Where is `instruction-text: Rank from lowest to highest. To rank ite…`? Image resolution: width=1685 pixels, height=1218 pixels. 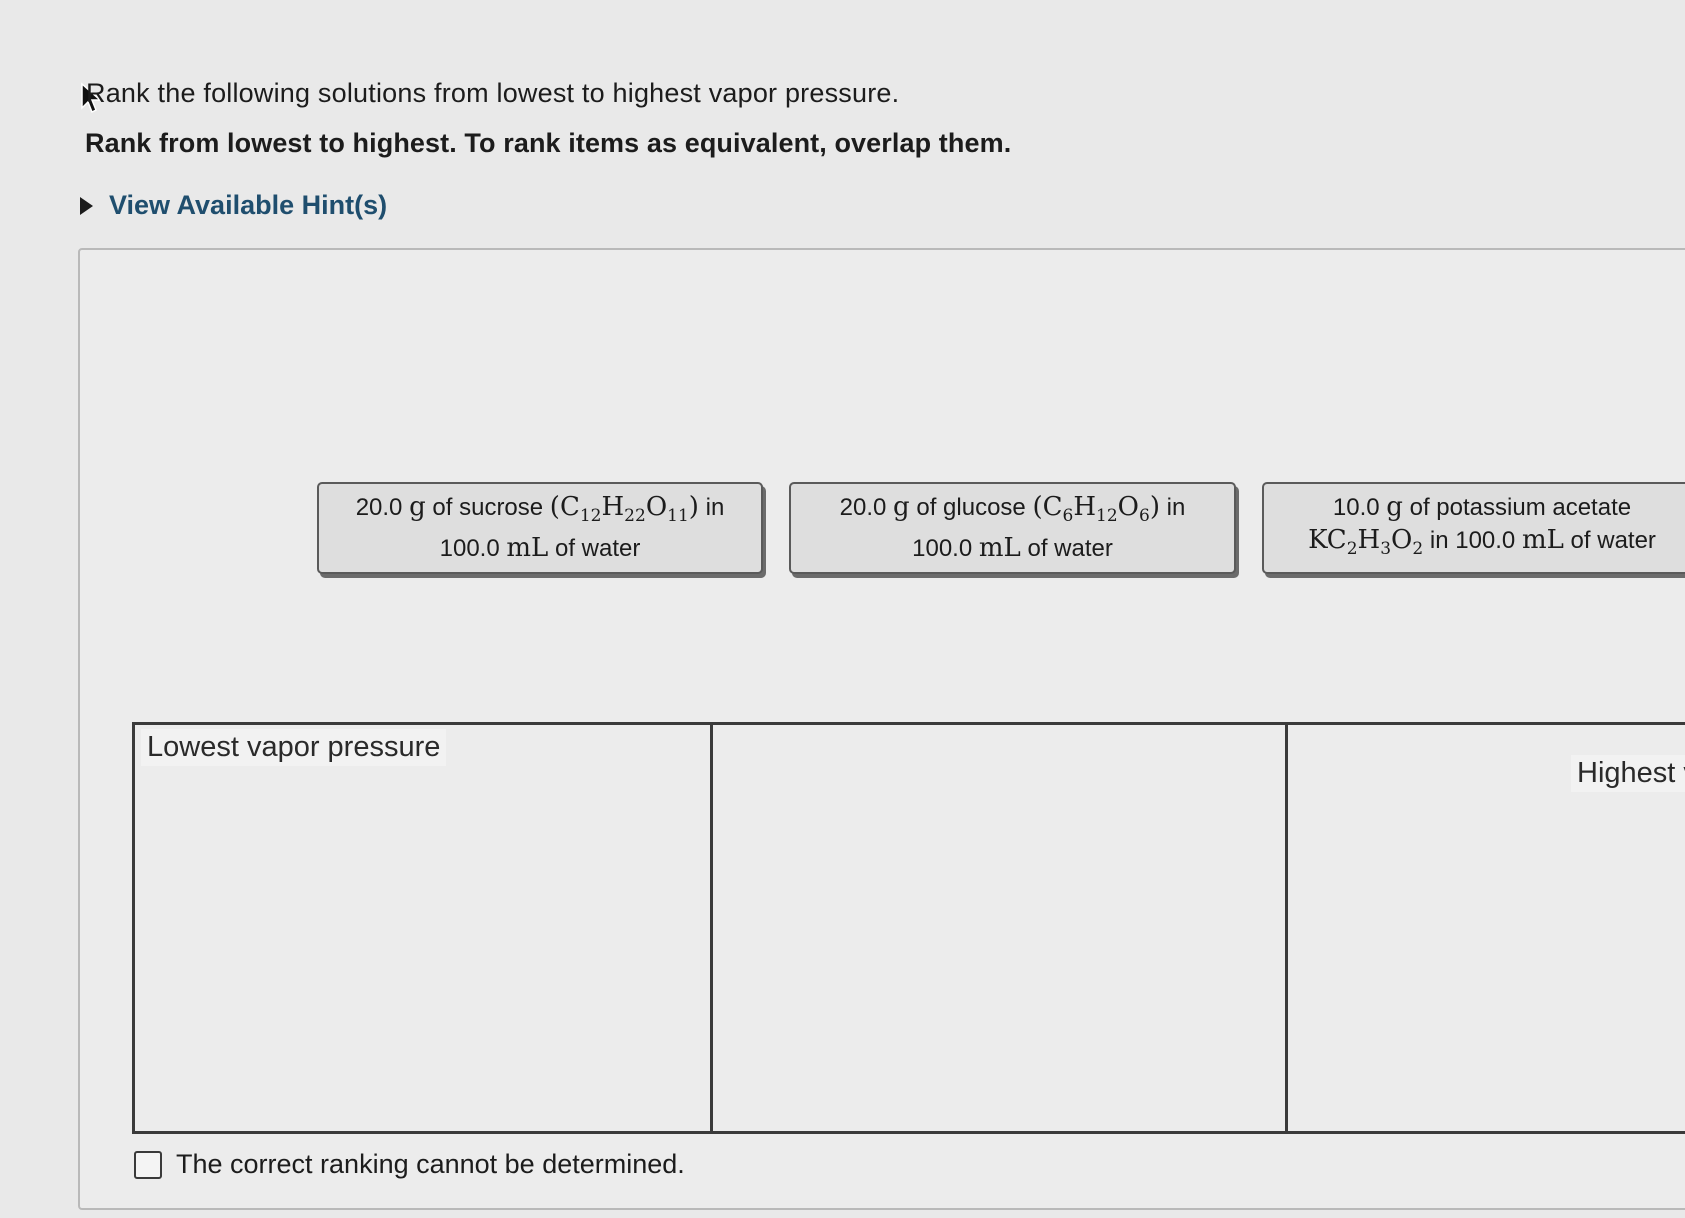 instruction-text: Rank from lowest to highest. To rank ite… is located at coordinates (548, 143).